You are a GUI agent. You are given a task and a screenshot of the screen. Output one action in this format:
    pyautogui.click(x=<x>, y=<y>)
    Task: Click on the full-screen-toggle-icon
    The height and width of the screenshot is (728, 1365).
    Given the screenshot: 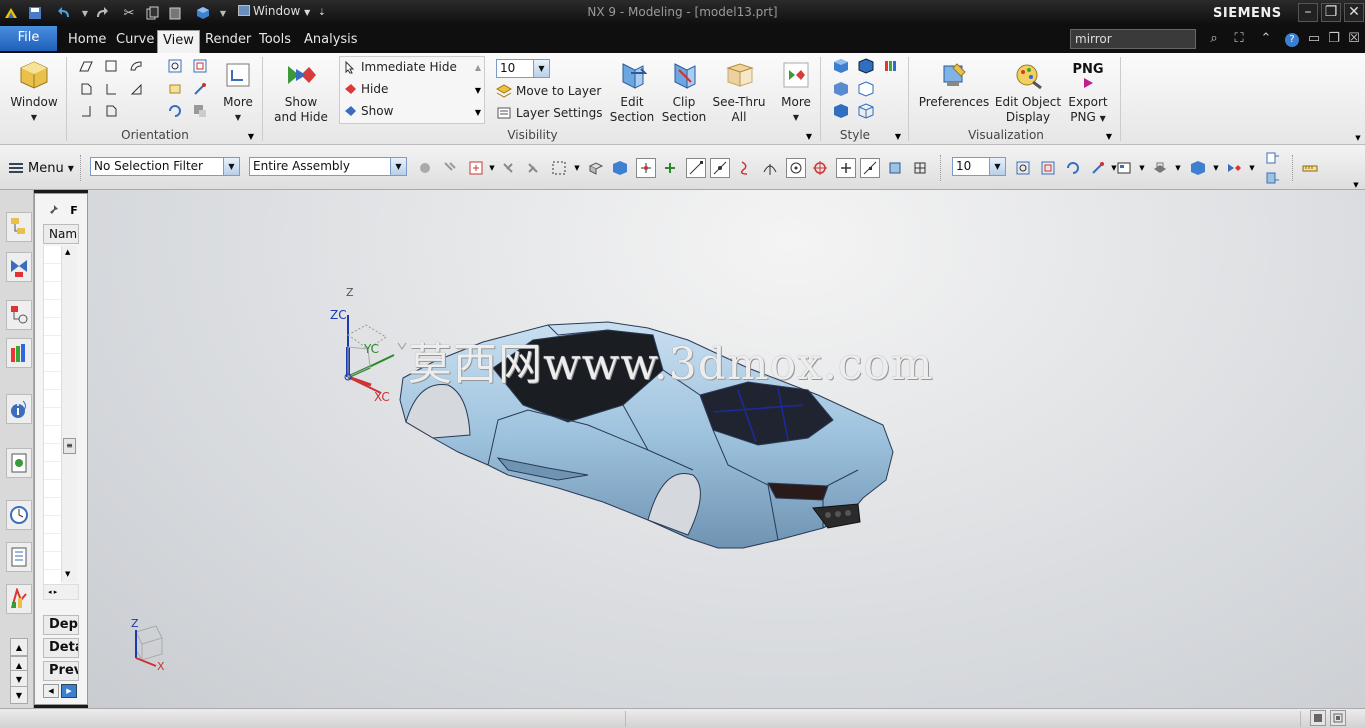 What is the action you would take?
    pyautogui.click(x=1318, y=718)
    